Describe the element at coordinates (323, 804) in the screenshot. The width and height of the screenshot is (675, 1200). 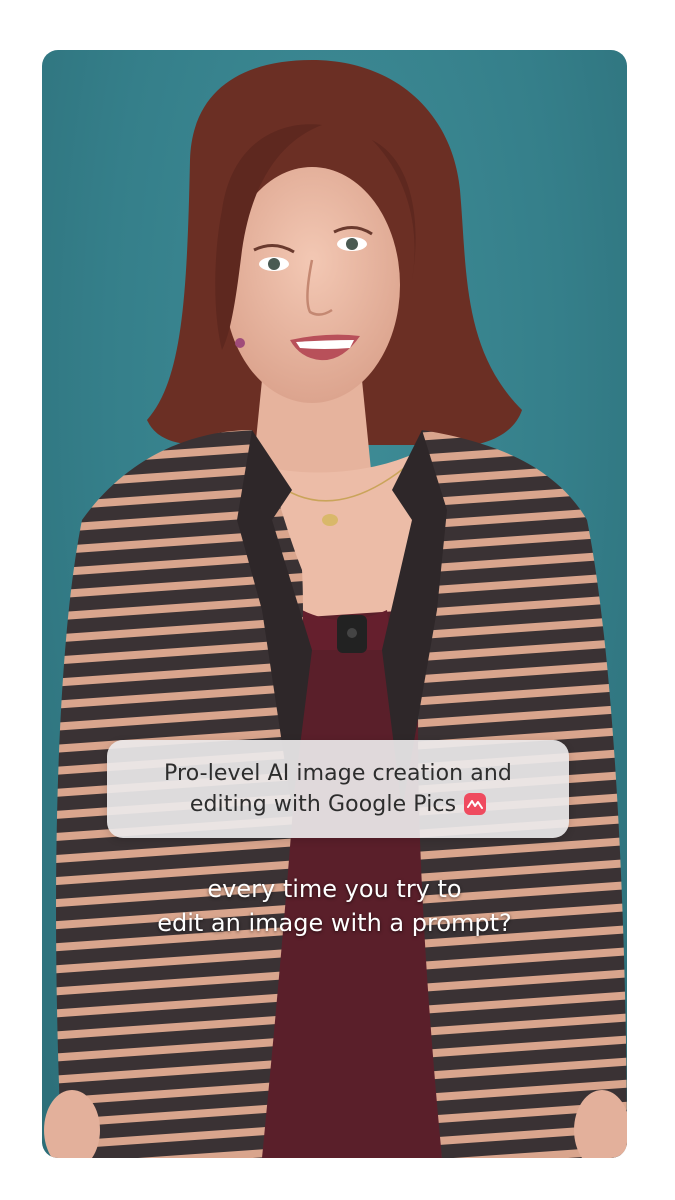
I see `caption-line-2-text: editing with Google Pics` at that location.